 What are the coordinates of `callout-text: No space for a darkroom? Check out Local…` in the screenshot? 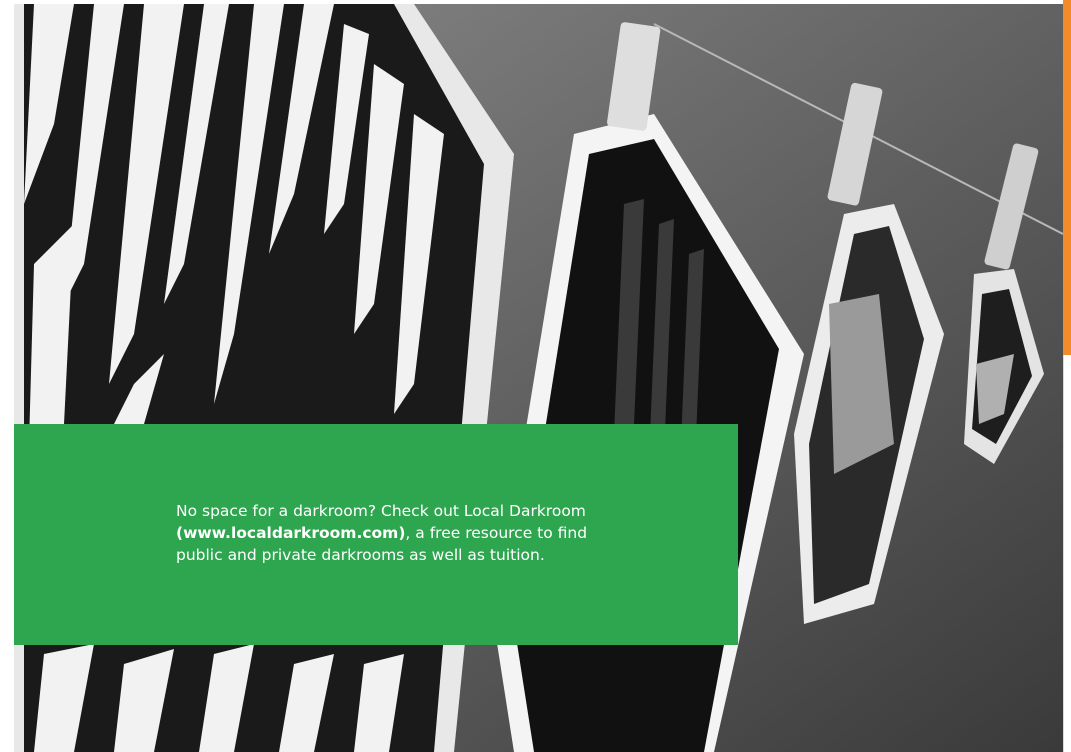 It's located at (406, 533).